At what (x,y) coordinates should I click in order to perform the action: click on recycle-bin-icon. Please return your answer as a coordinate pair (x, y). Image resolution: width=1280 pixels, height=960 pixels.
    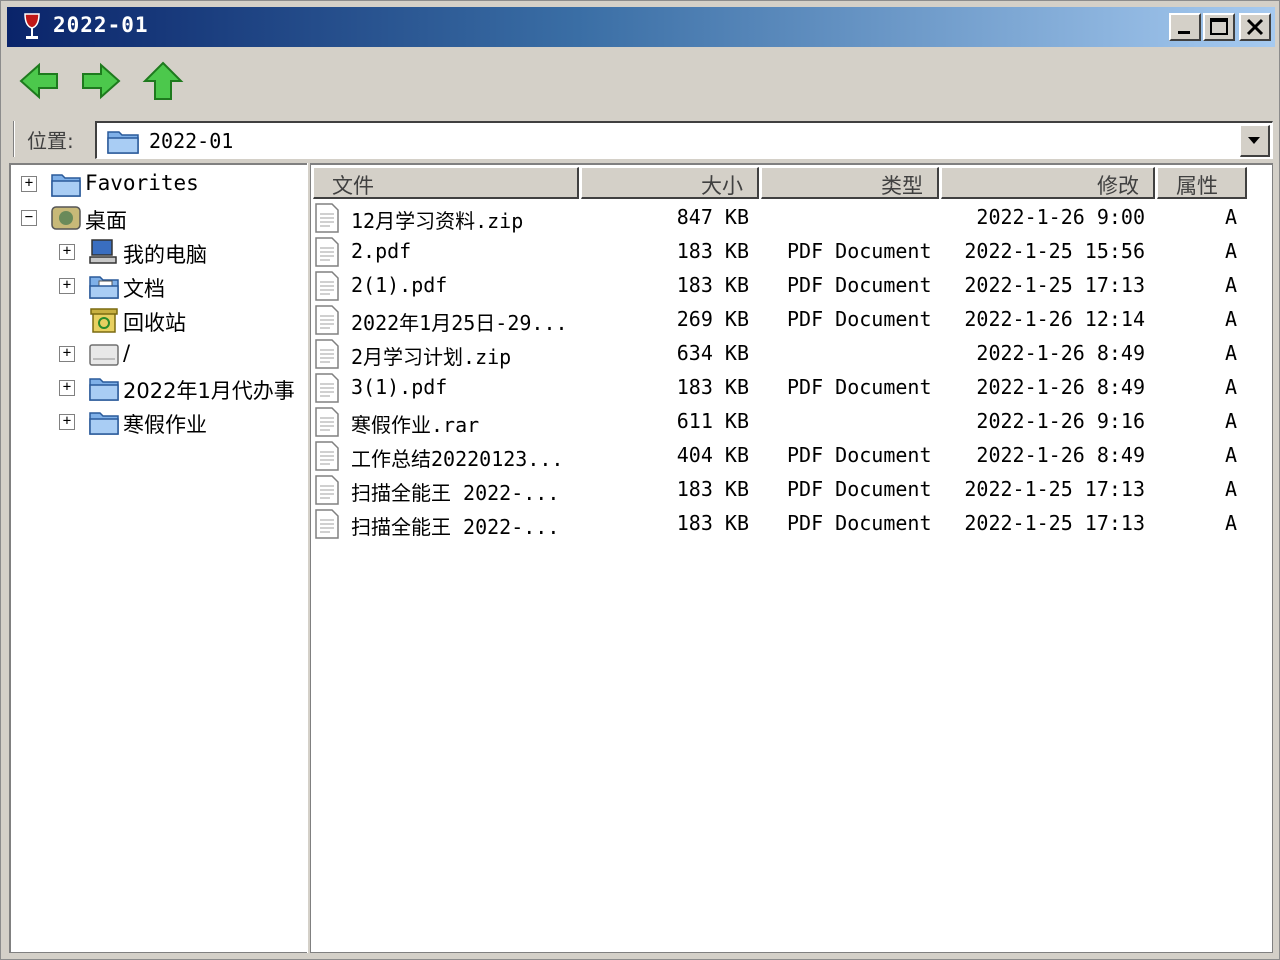
    Looking at the image, I should click on (104, 320).